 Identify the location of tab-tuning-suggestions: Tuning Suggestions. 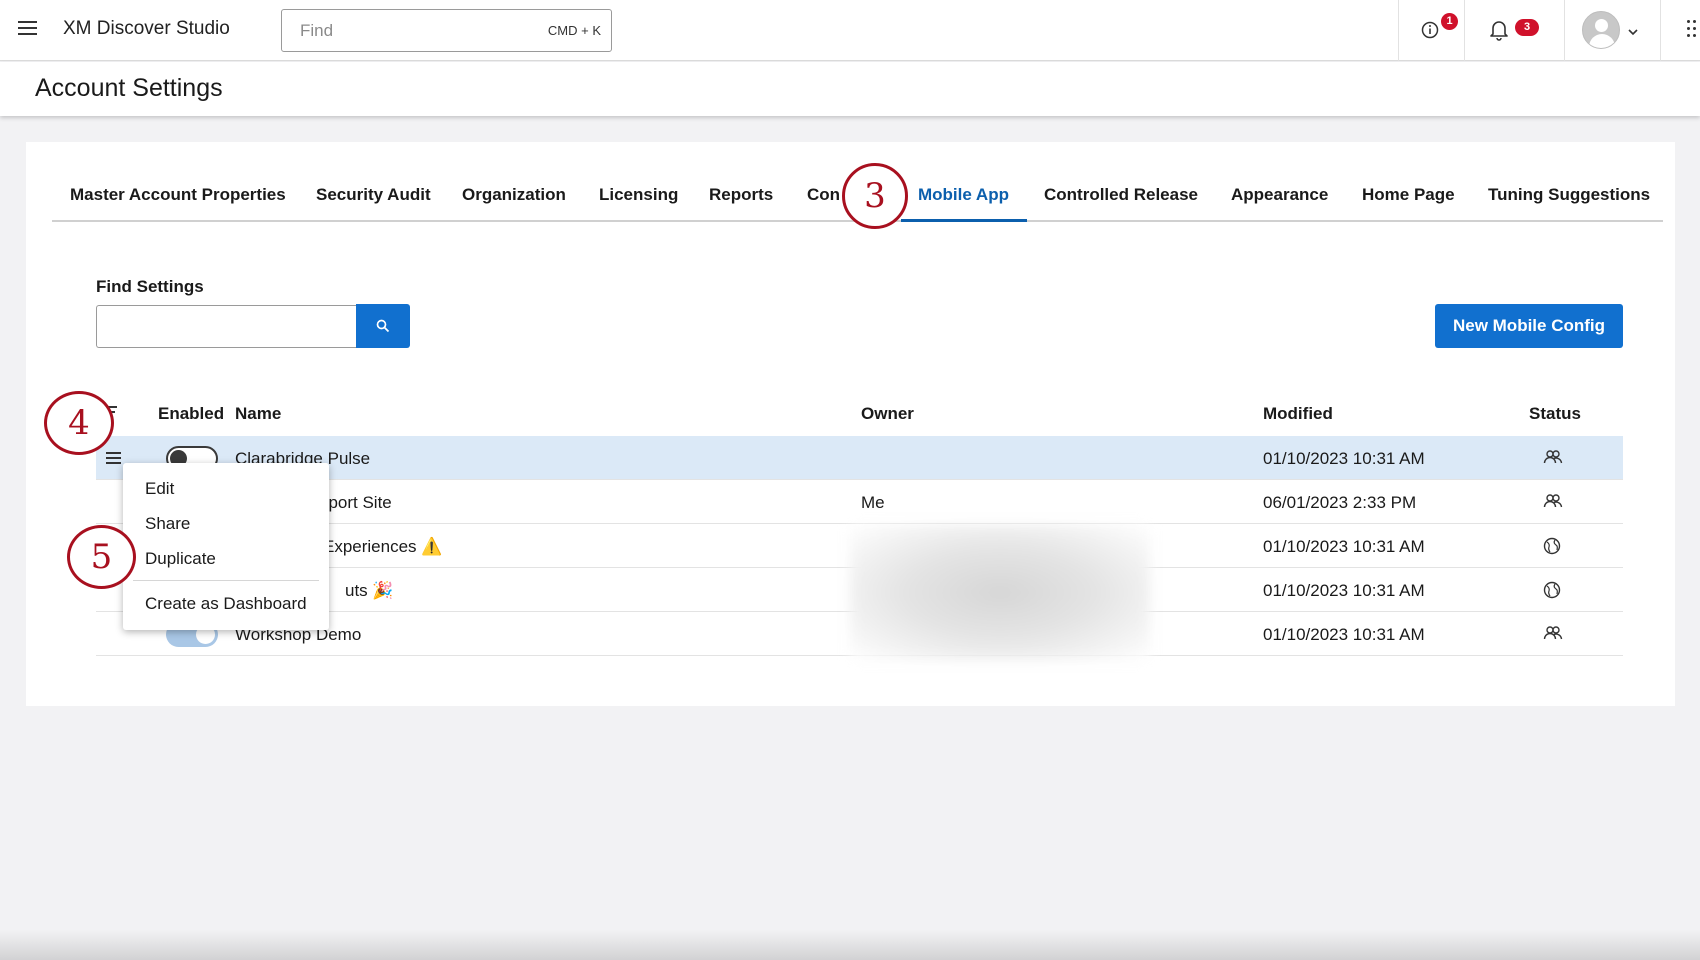
(1569, 195).